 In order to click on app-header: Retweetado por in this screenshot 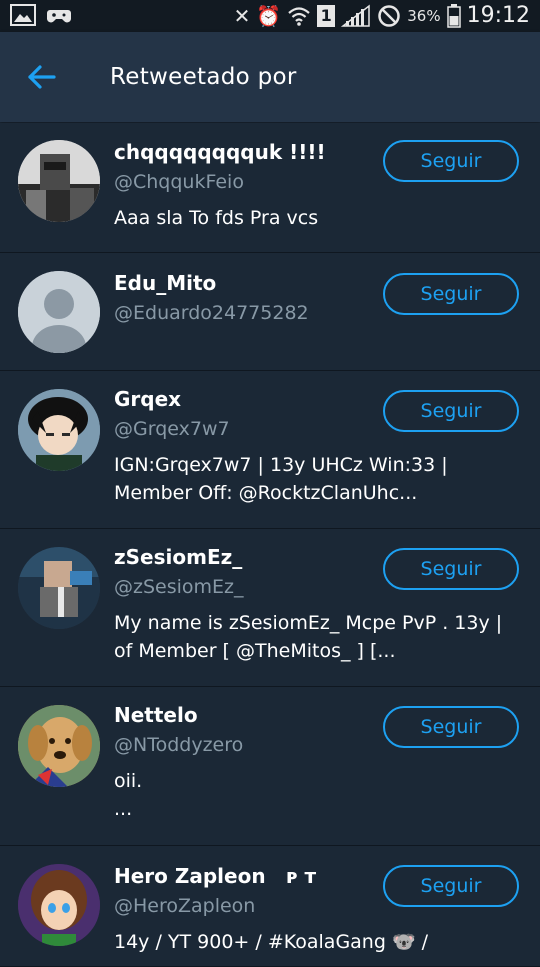, I will do `click(270, 77)`.